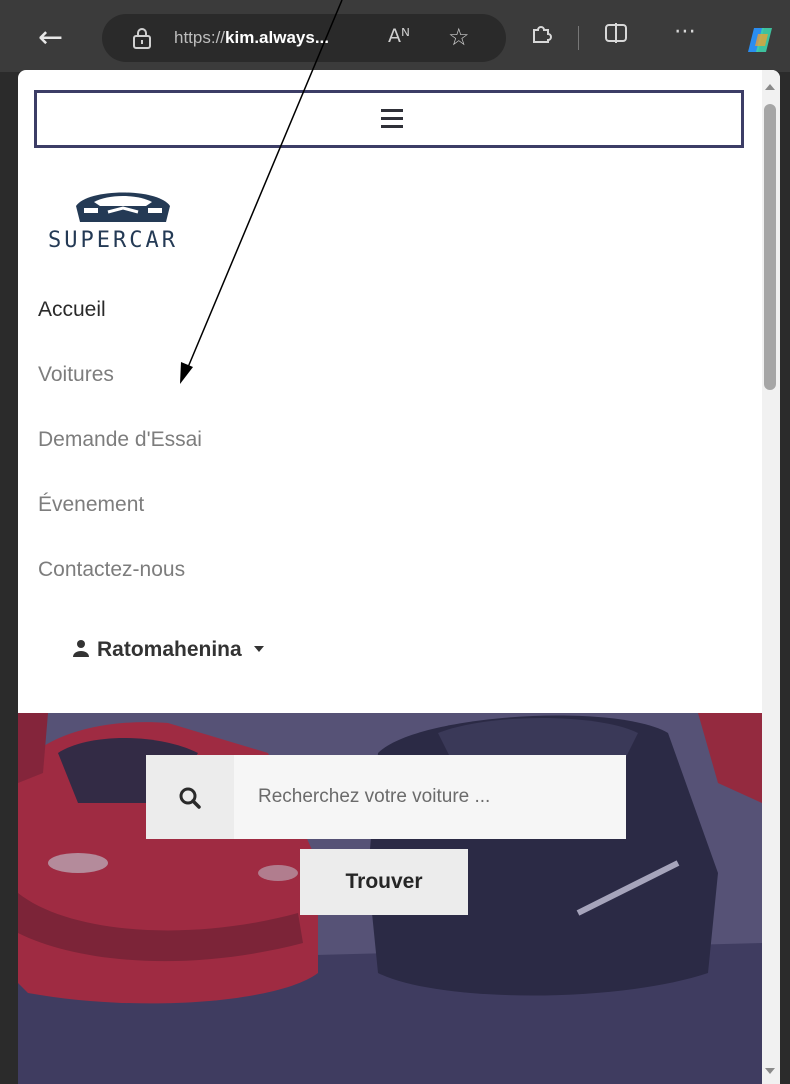 This screenshot has width=790, height=1084. Describe the element at coordinates (258, 649) in the screenshot. I see `caret-down-icon` at that location.